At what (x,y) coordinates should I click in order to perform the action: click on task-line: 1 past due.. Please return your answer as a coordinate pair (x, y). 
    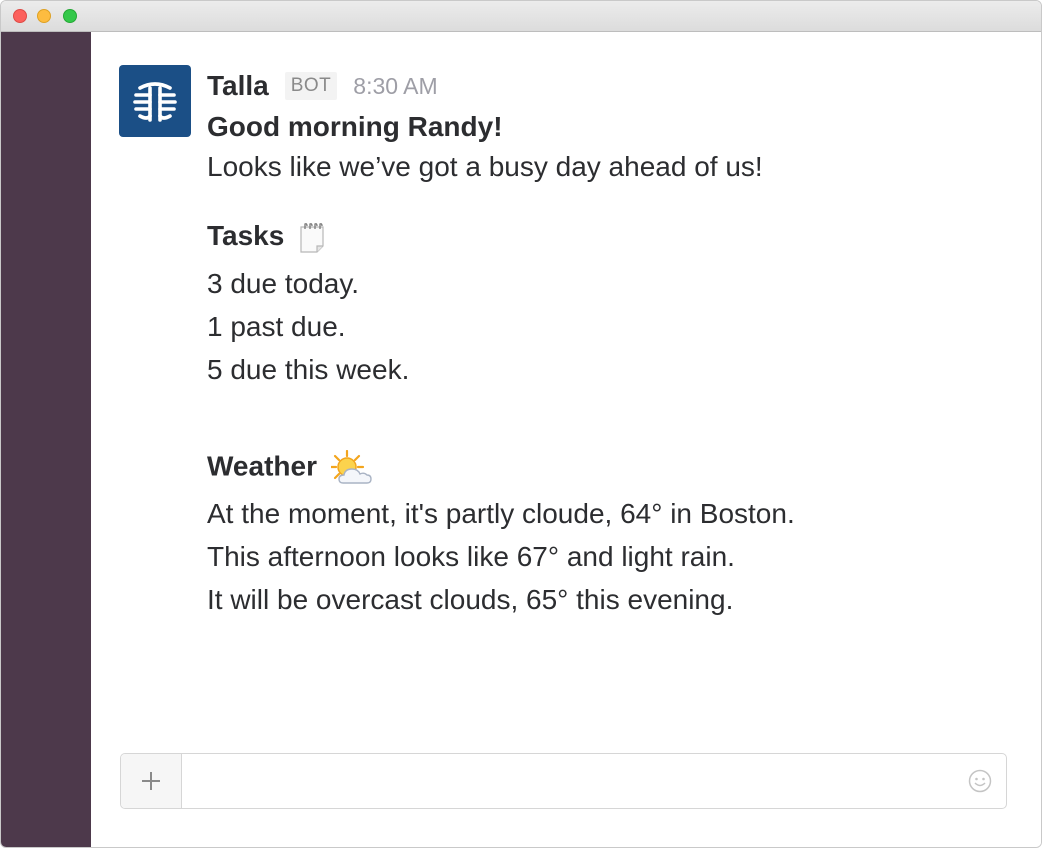
    Looking at the image, I should click on (276, 326).